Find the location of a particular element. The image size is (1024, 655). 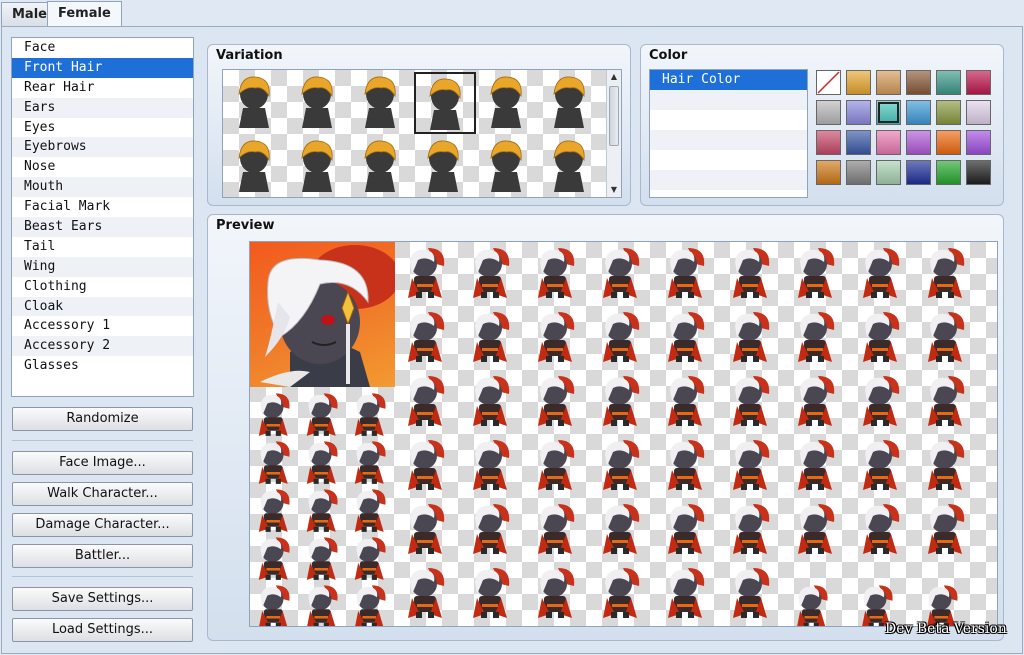

parts-list-item: Eyes is located at coordinates (102, 128).